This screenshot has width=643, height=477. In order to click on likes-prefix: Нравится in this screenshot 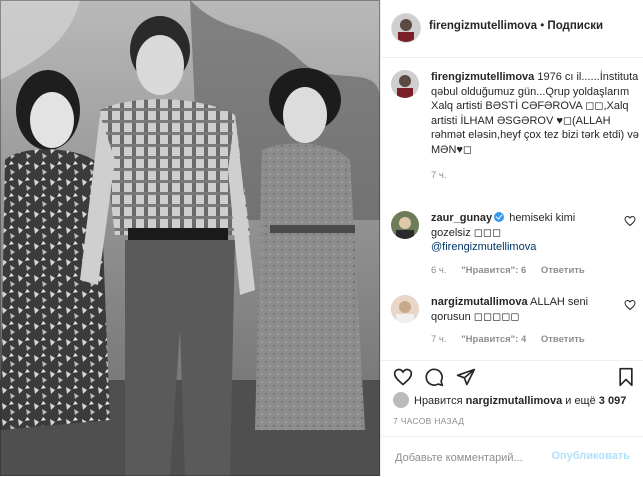, I will do `click(440, 401)`.